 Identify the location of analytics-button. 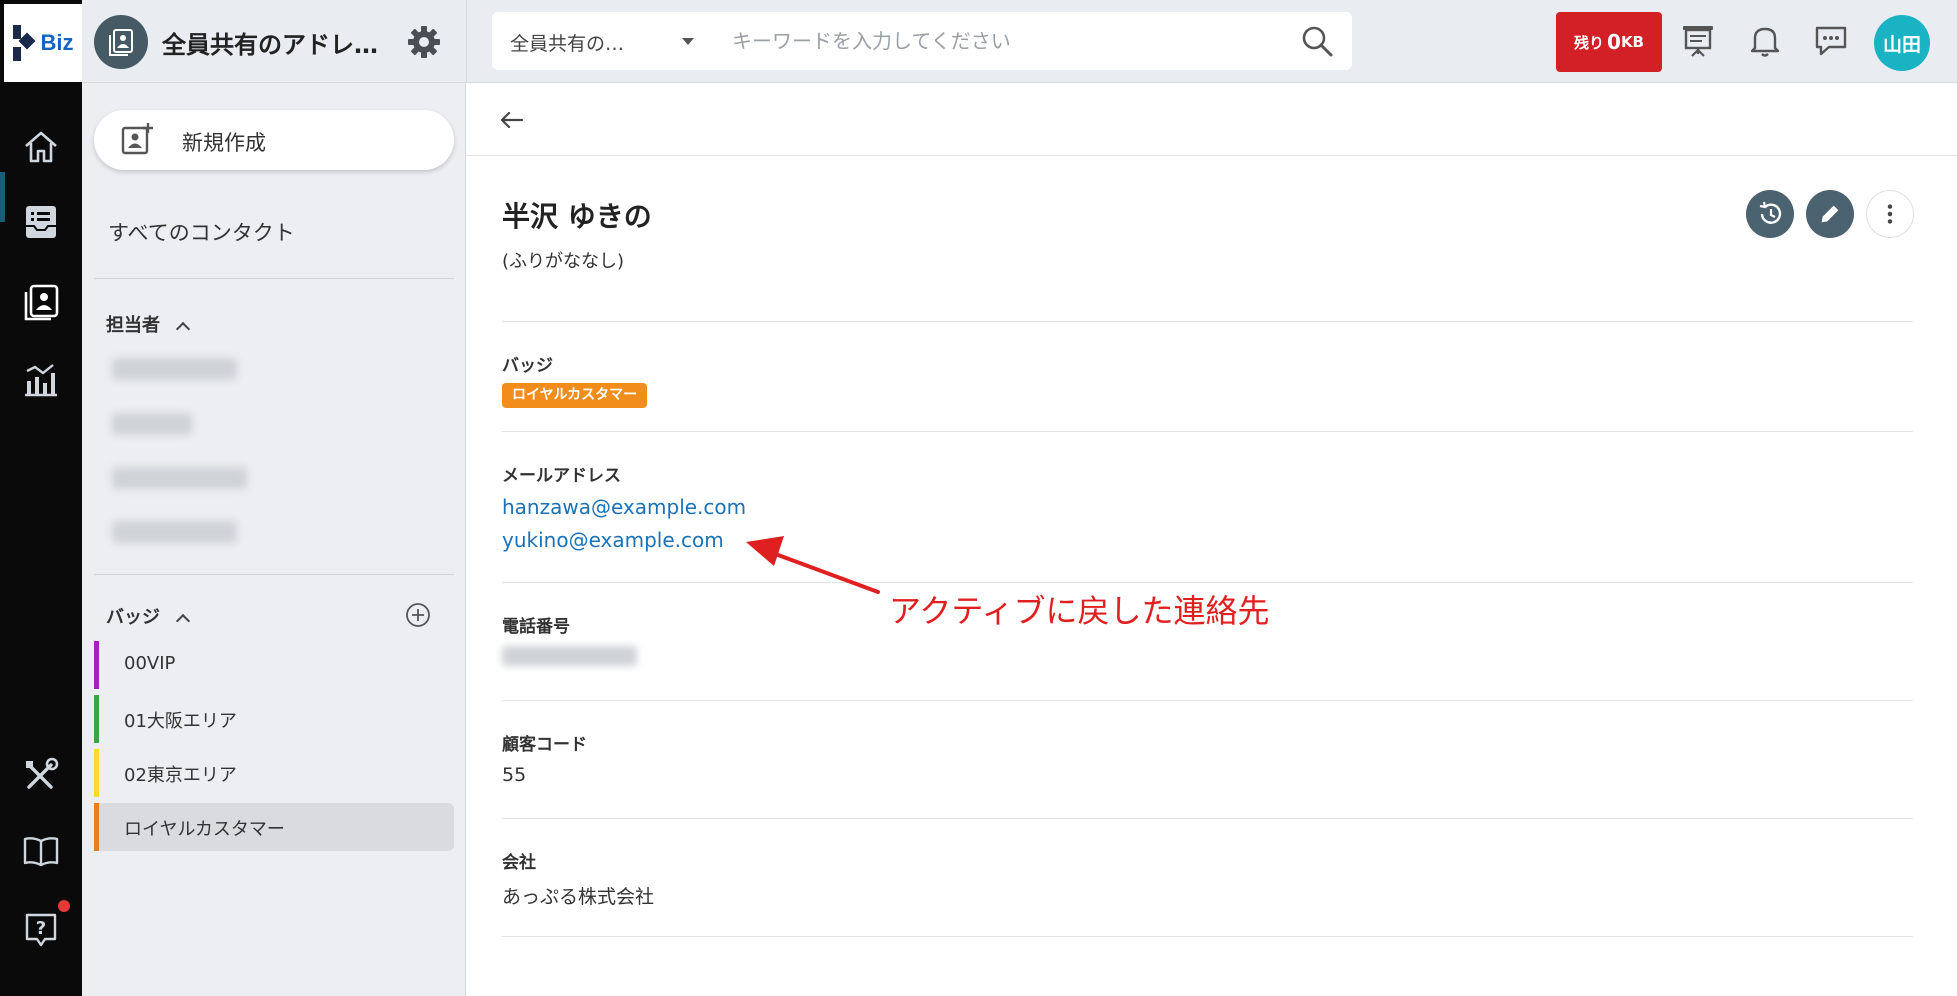
(41, 379).